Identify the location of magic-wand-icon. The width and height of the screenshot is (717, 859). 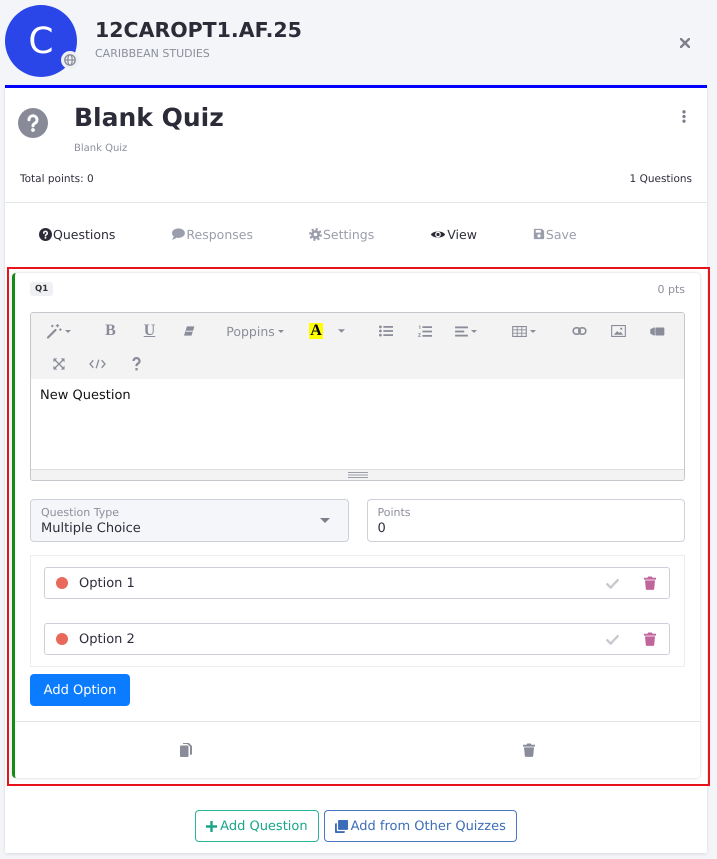
(54, 331).